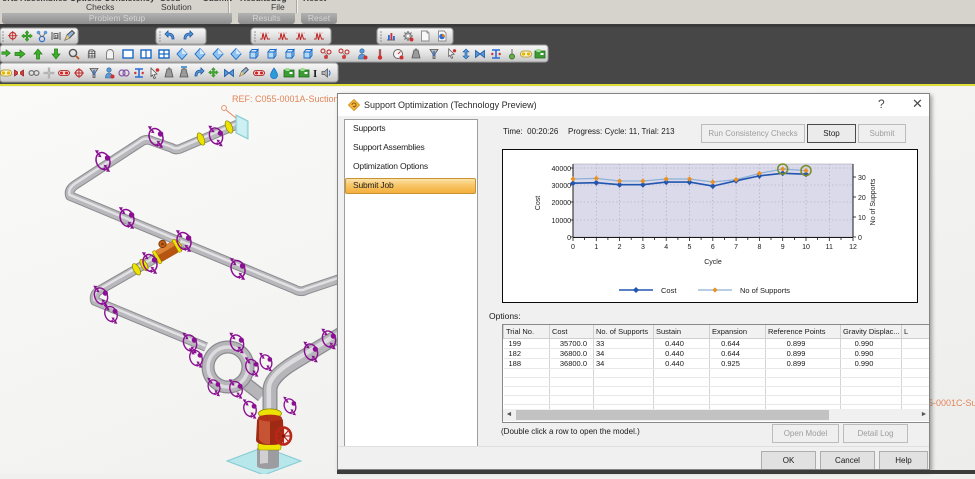 The width and height of the screenshot is (975, 479). What do you see at coordinates (643, 247) in the screenshot?
I see `svg-text: 3` at bounding box center [643, 247].